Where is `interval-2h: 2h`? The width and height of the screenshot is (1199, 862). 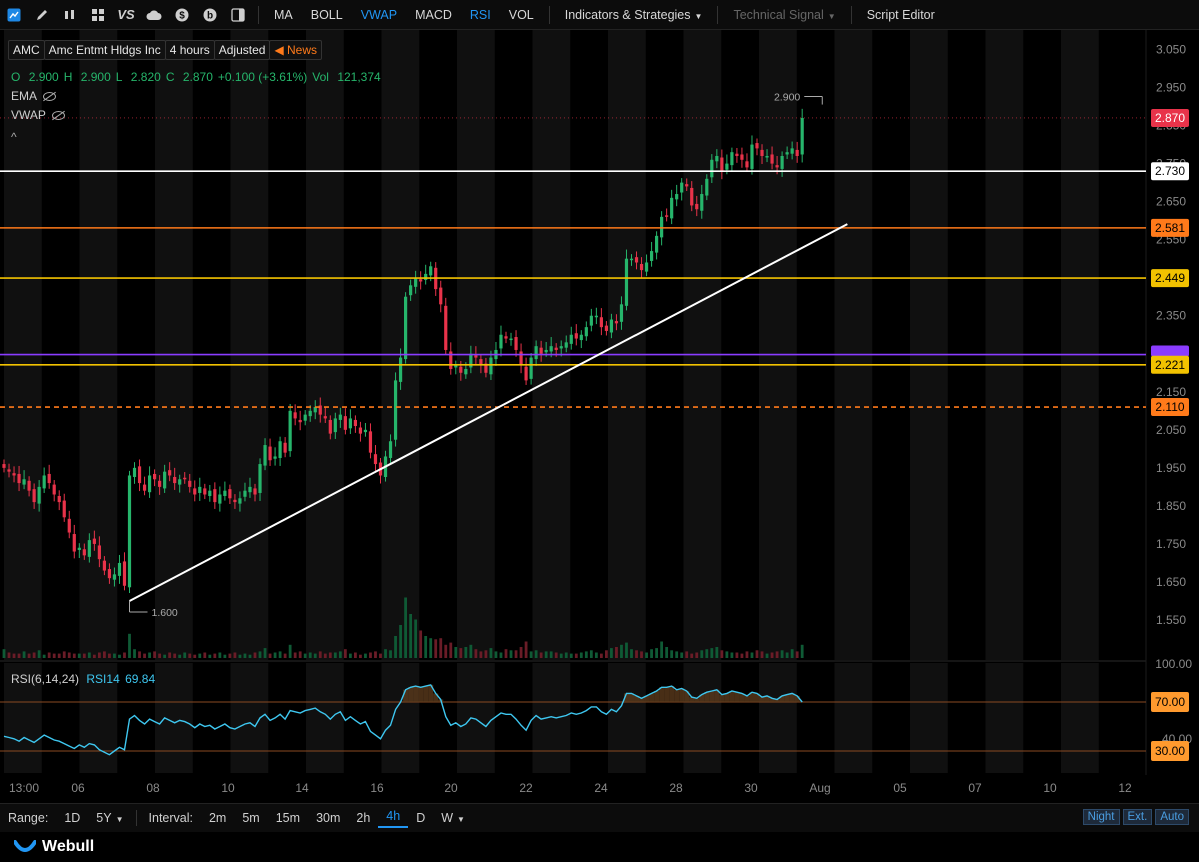 interval-2h: 2h is located at coordinates (363, 818).